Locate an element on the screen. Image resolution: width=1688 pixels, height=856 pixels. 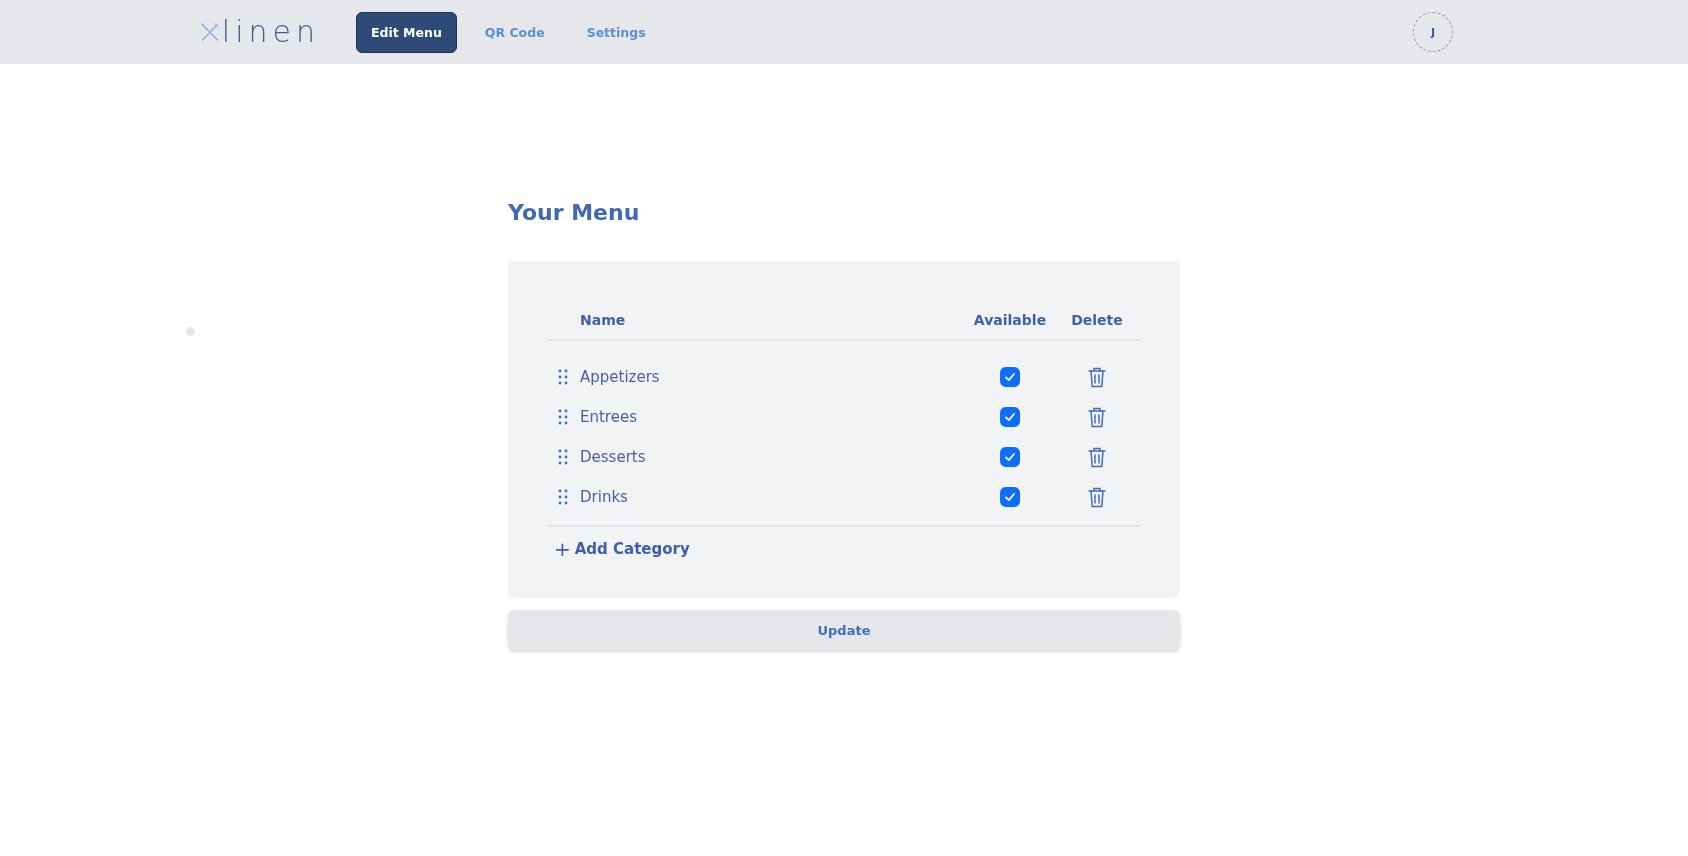
column-header: Delete is located at coordinates (1097, 320).